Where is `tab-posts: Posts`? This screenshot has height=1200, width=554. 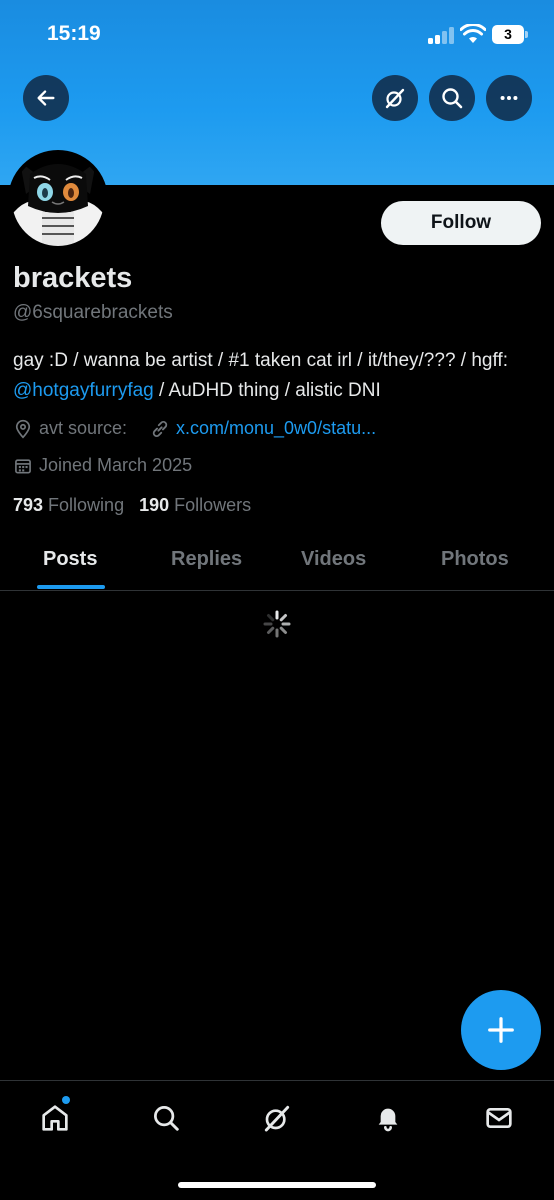 tab-posts: Posts is located at coordinates (70, 559).